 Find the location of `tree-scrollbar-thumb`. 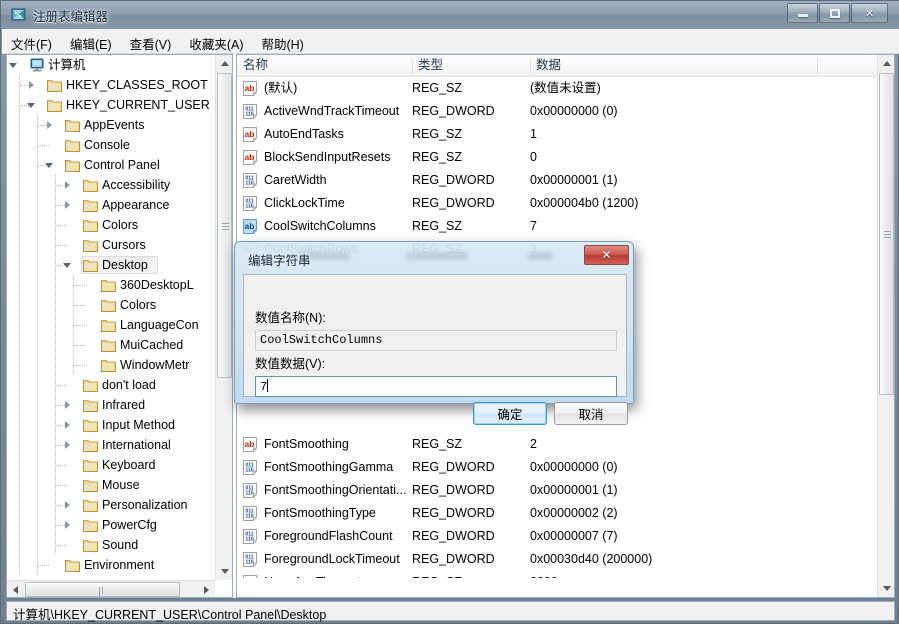

tree-scrollbar-thumb is located at coordinates (224, 225).